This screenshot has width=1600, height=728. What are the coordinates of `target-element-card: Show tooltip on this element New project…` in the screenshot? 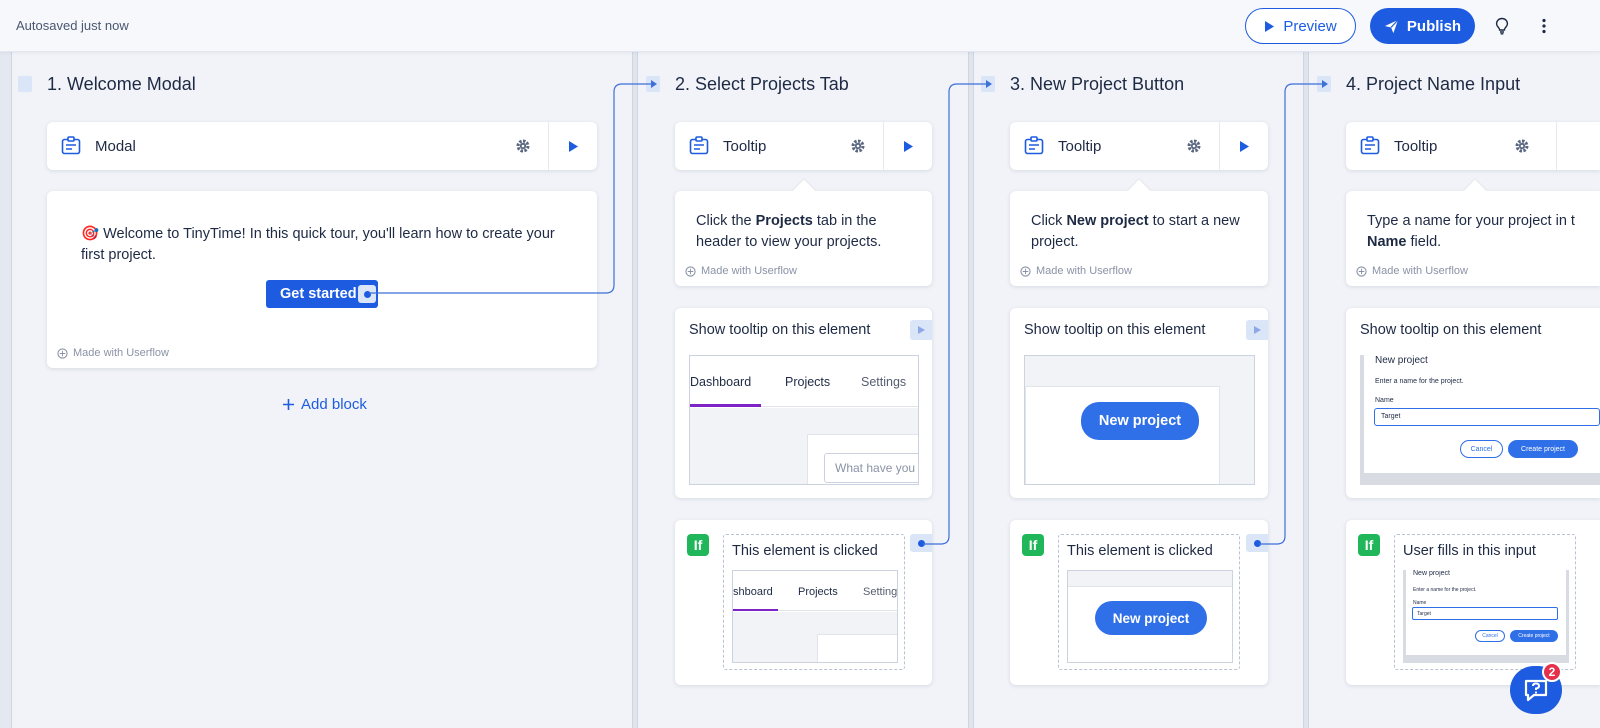 It's located at (1473, 403).